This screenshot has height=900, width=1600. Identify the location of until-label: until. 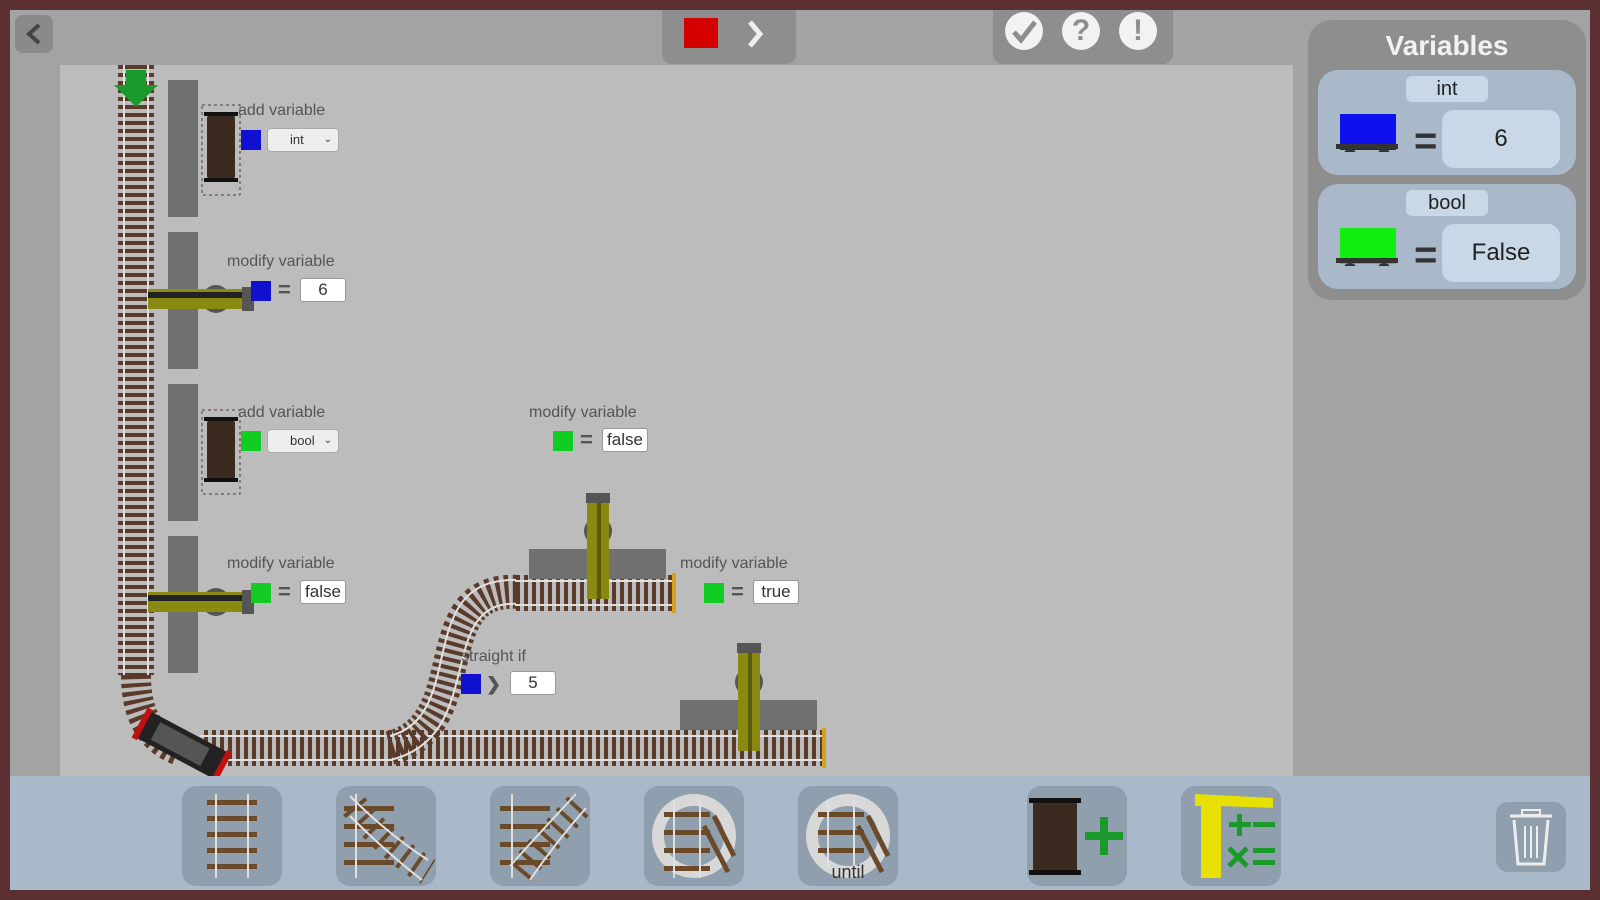
(848, 872).